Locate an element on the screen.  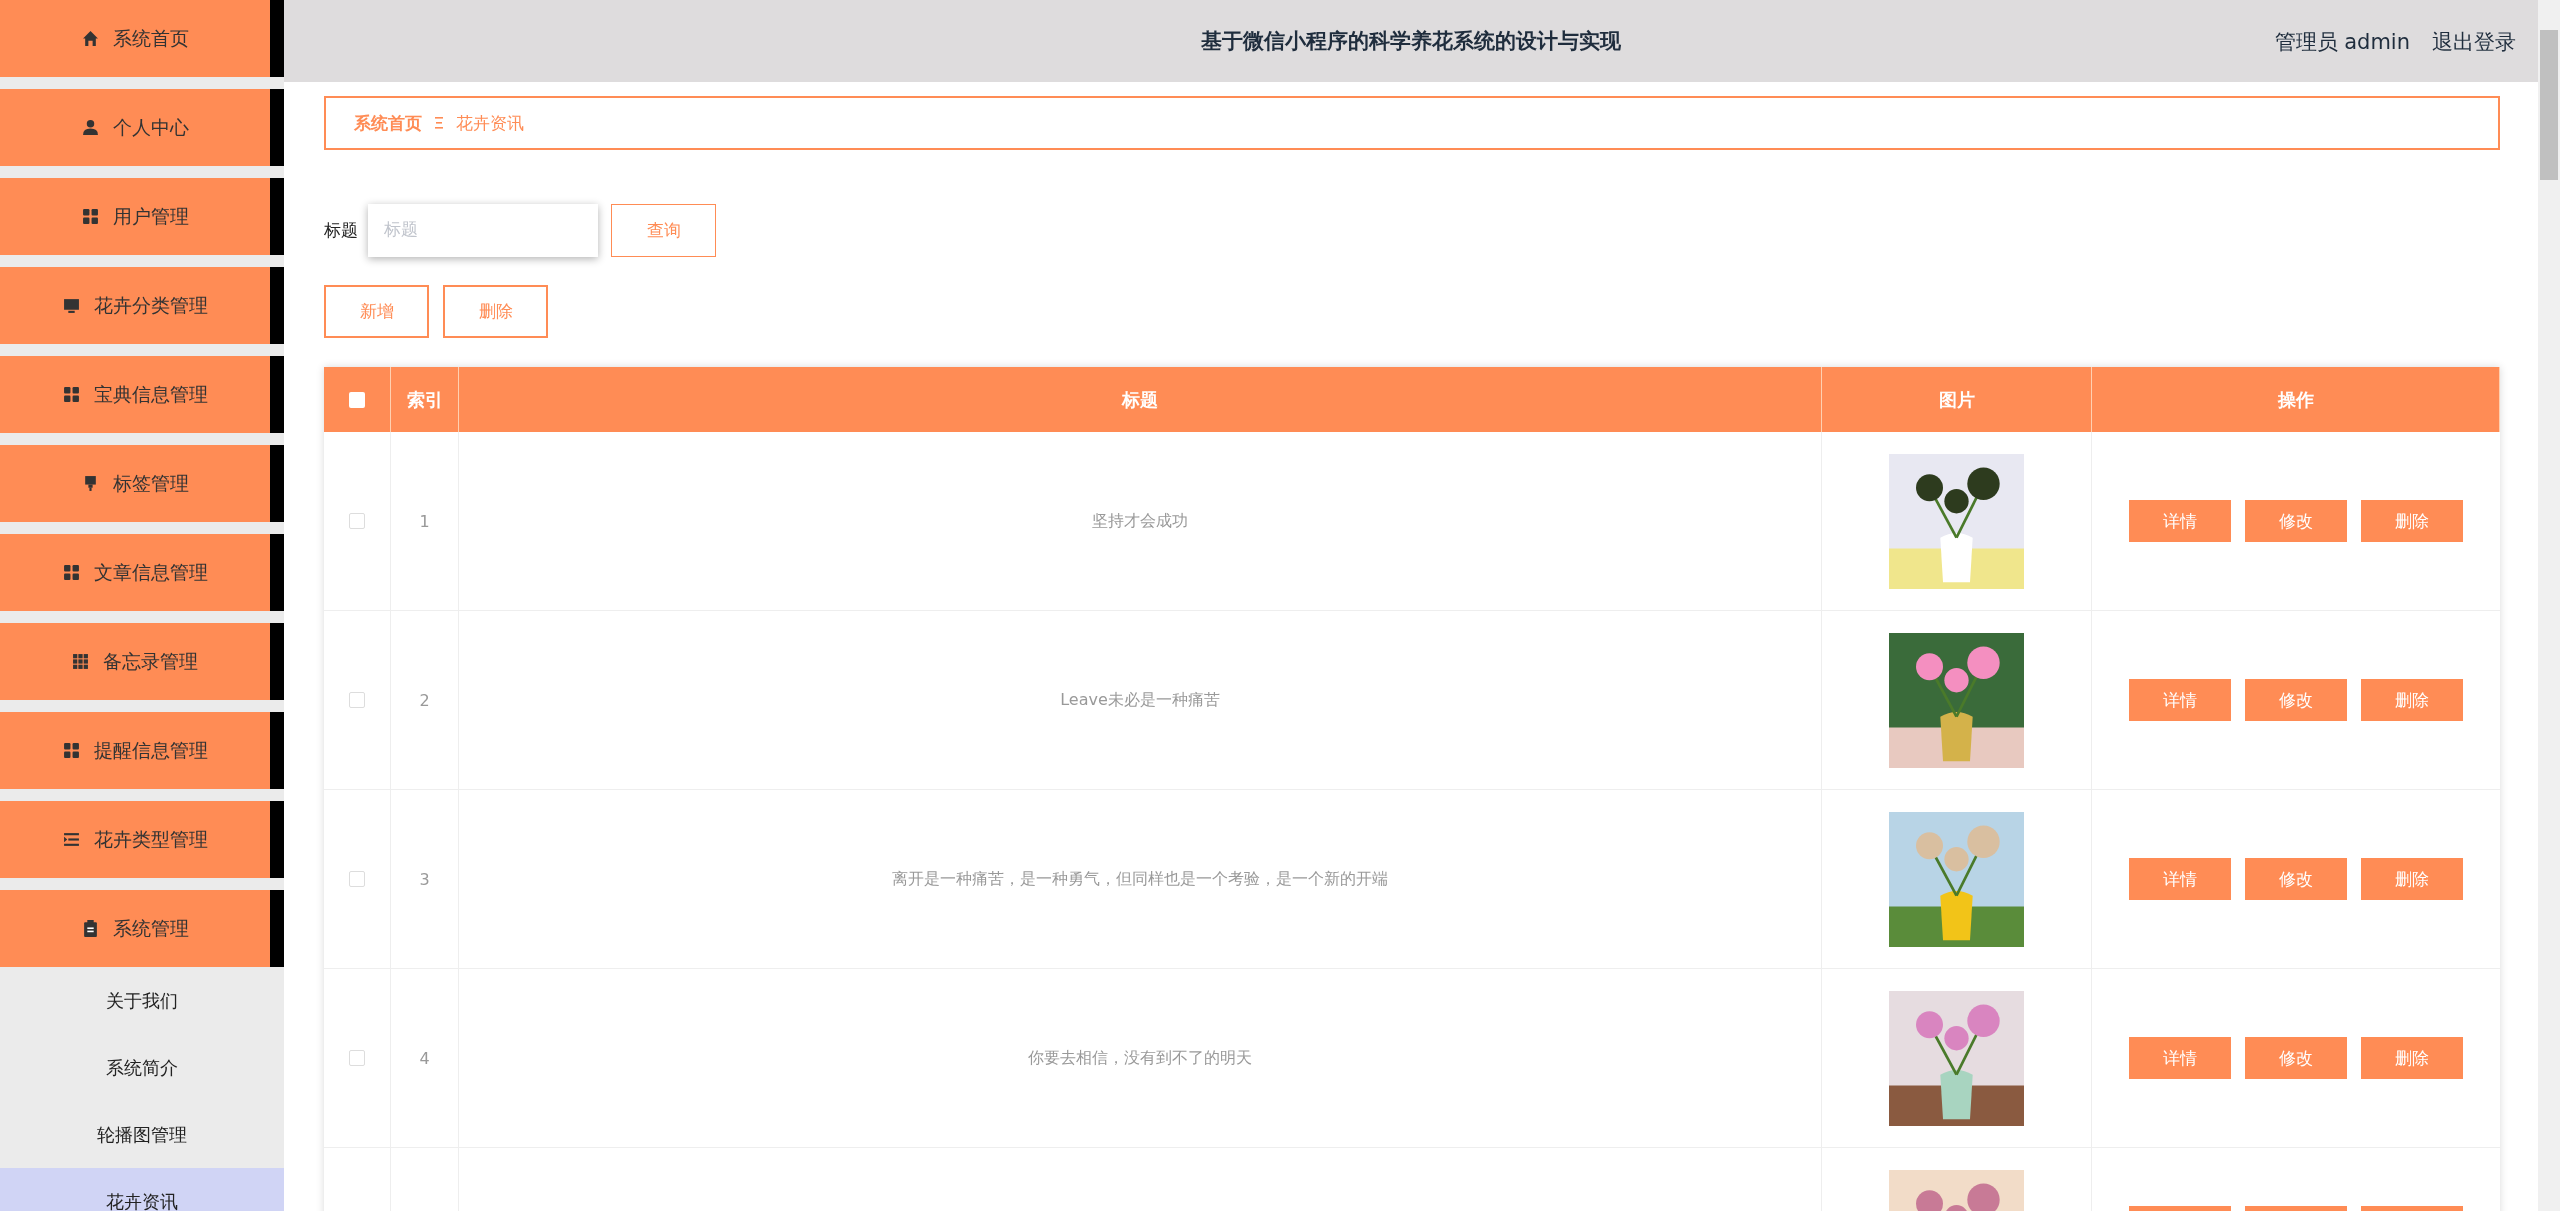
index-cell: 4 is located at coordinates (424, 1058).